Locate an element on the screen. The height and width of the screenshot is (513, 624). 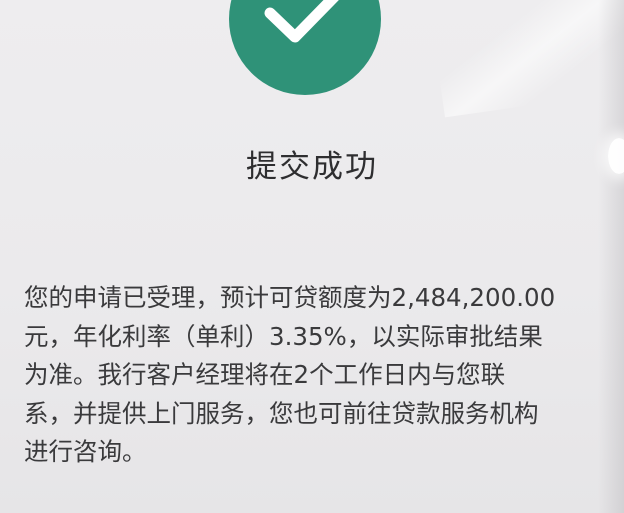
message-line: 为准。我行客户经理将在2个工作日内与您联 is located at coordinates (265, 374).